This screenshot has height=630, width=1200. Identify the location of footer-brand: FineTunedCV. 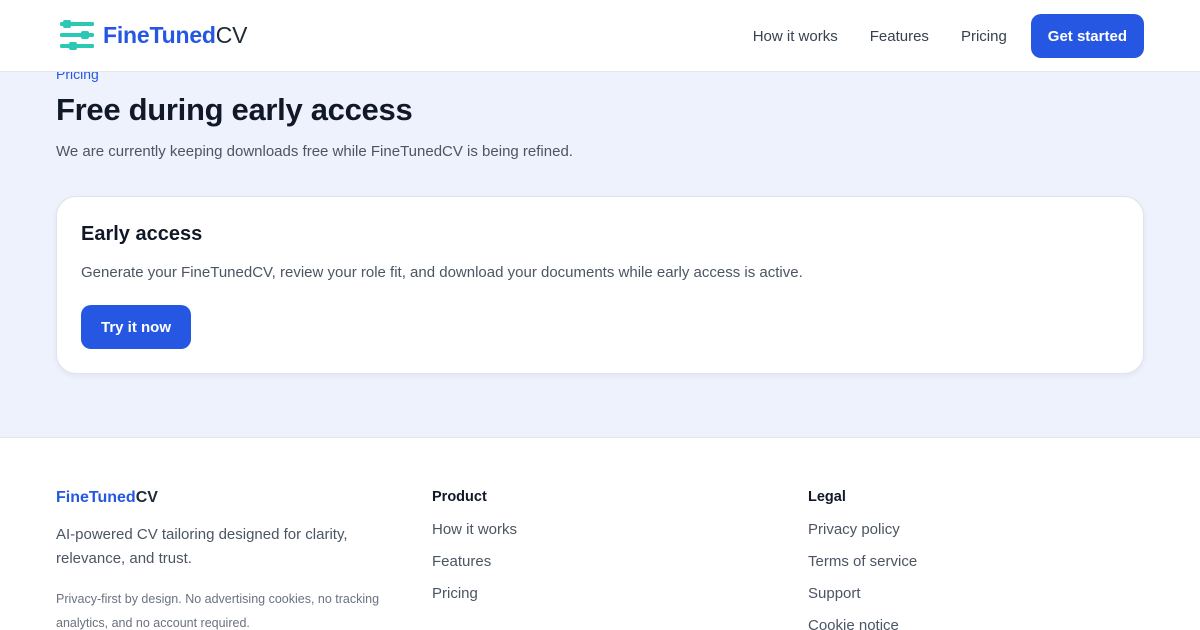
(107, 498).